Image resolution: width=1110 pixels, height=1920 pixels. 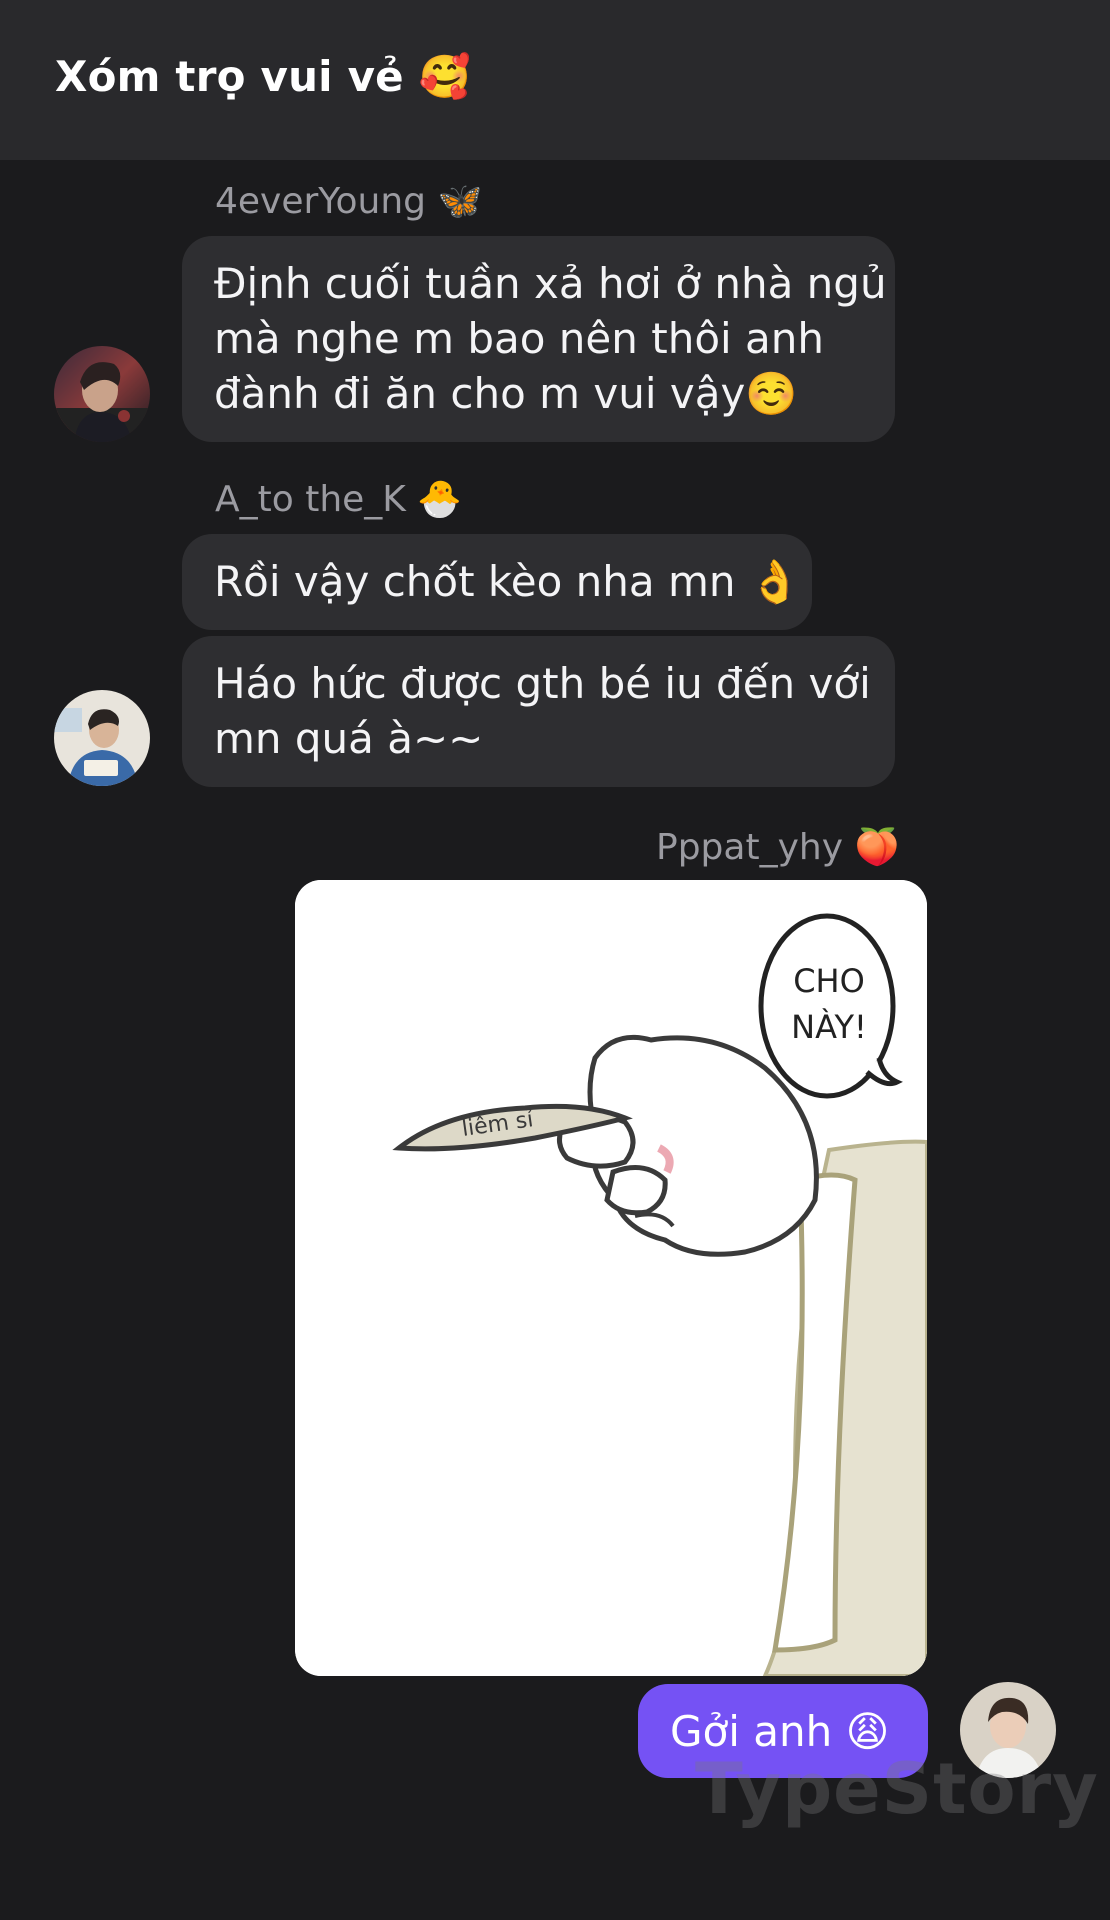 I want to click on message-line: mà nghe m bao nên thôi anh, so click(x=519, y=338).